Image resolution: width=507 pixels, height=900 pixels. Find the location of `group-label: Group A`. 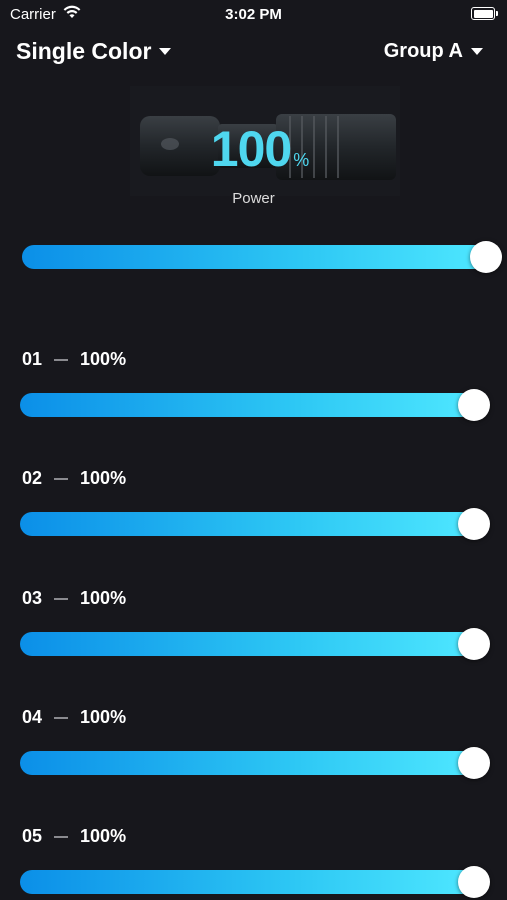

group-label: Group A is located at coordinates (423, 51).